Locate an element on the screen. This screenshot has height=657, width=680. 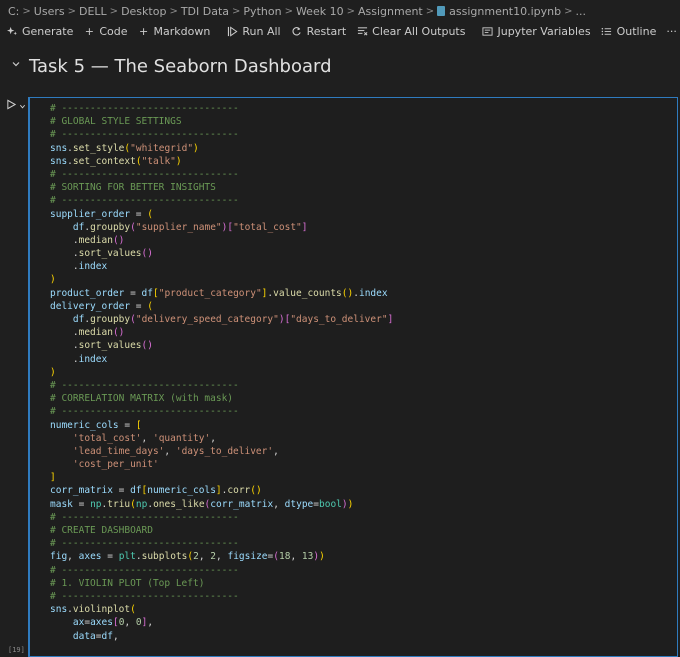
more-actions-button: ··· is located at coordinates (671, 31).